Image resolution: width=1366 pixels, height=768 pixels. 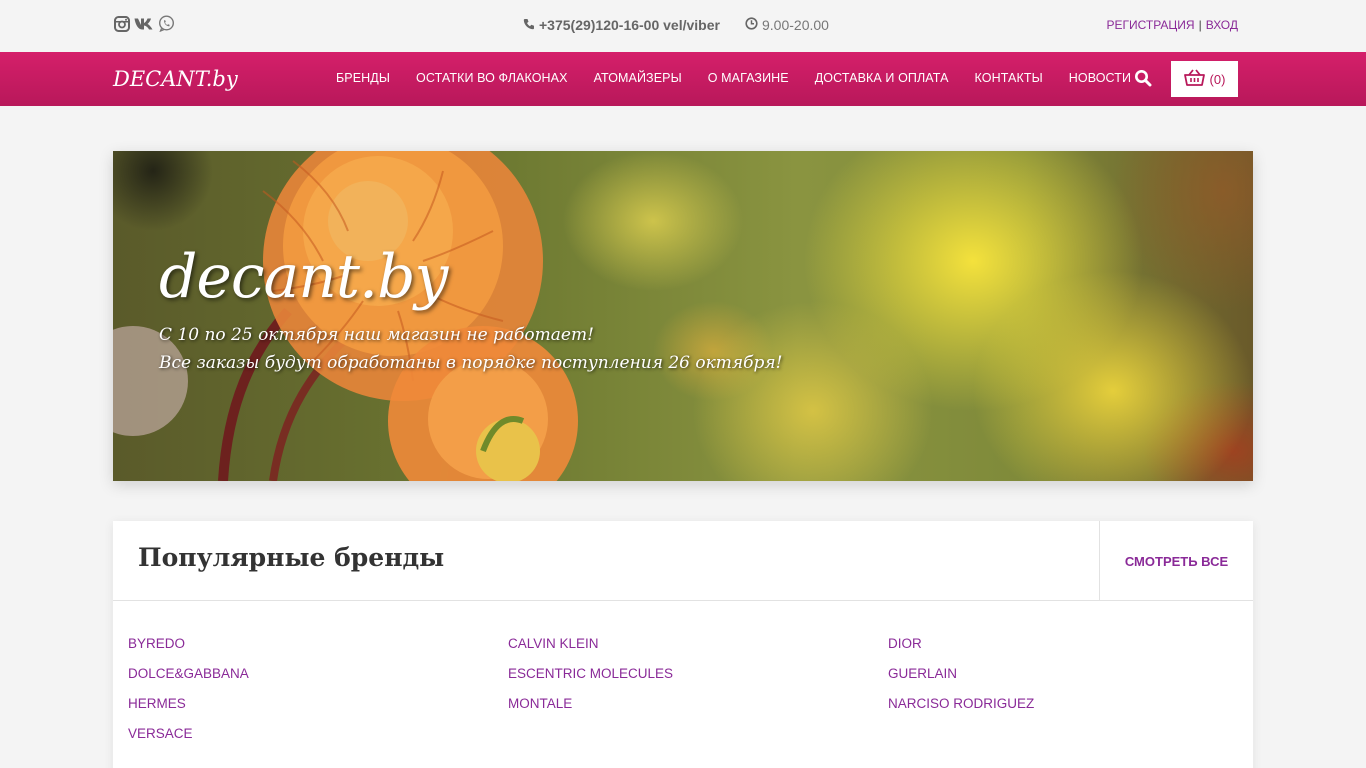 What do you see at coordinates (166, 23) in the screenshot?
I see `viber-icon` at bounding box center [166, 23].